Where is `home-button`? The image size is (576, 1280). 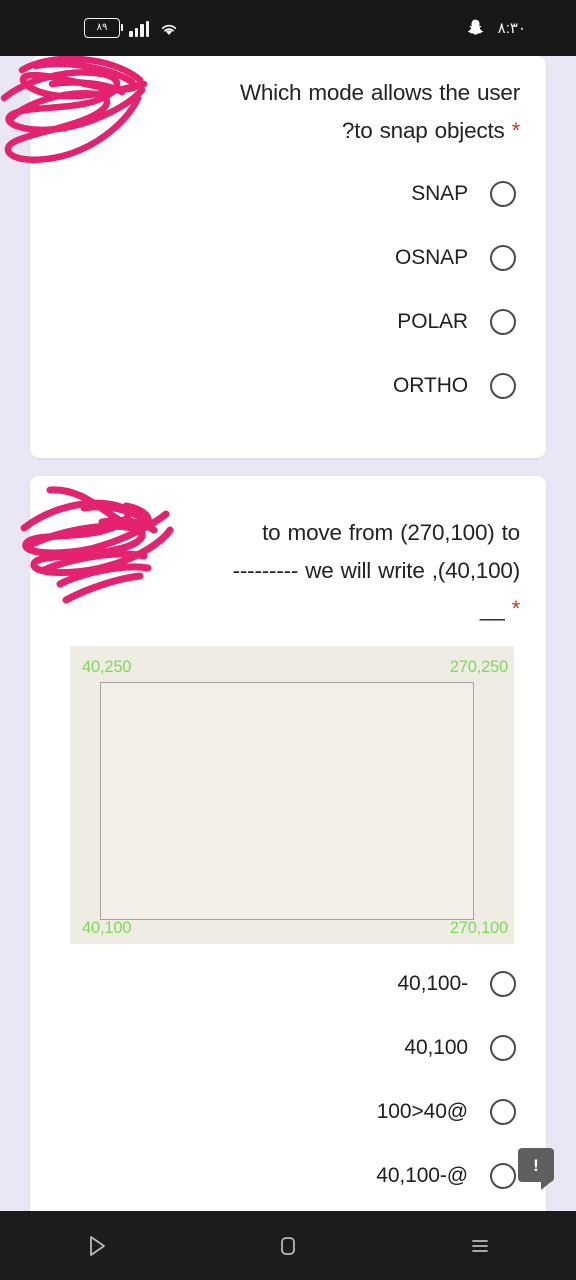
home-button is located at coordinates (288, 1246).